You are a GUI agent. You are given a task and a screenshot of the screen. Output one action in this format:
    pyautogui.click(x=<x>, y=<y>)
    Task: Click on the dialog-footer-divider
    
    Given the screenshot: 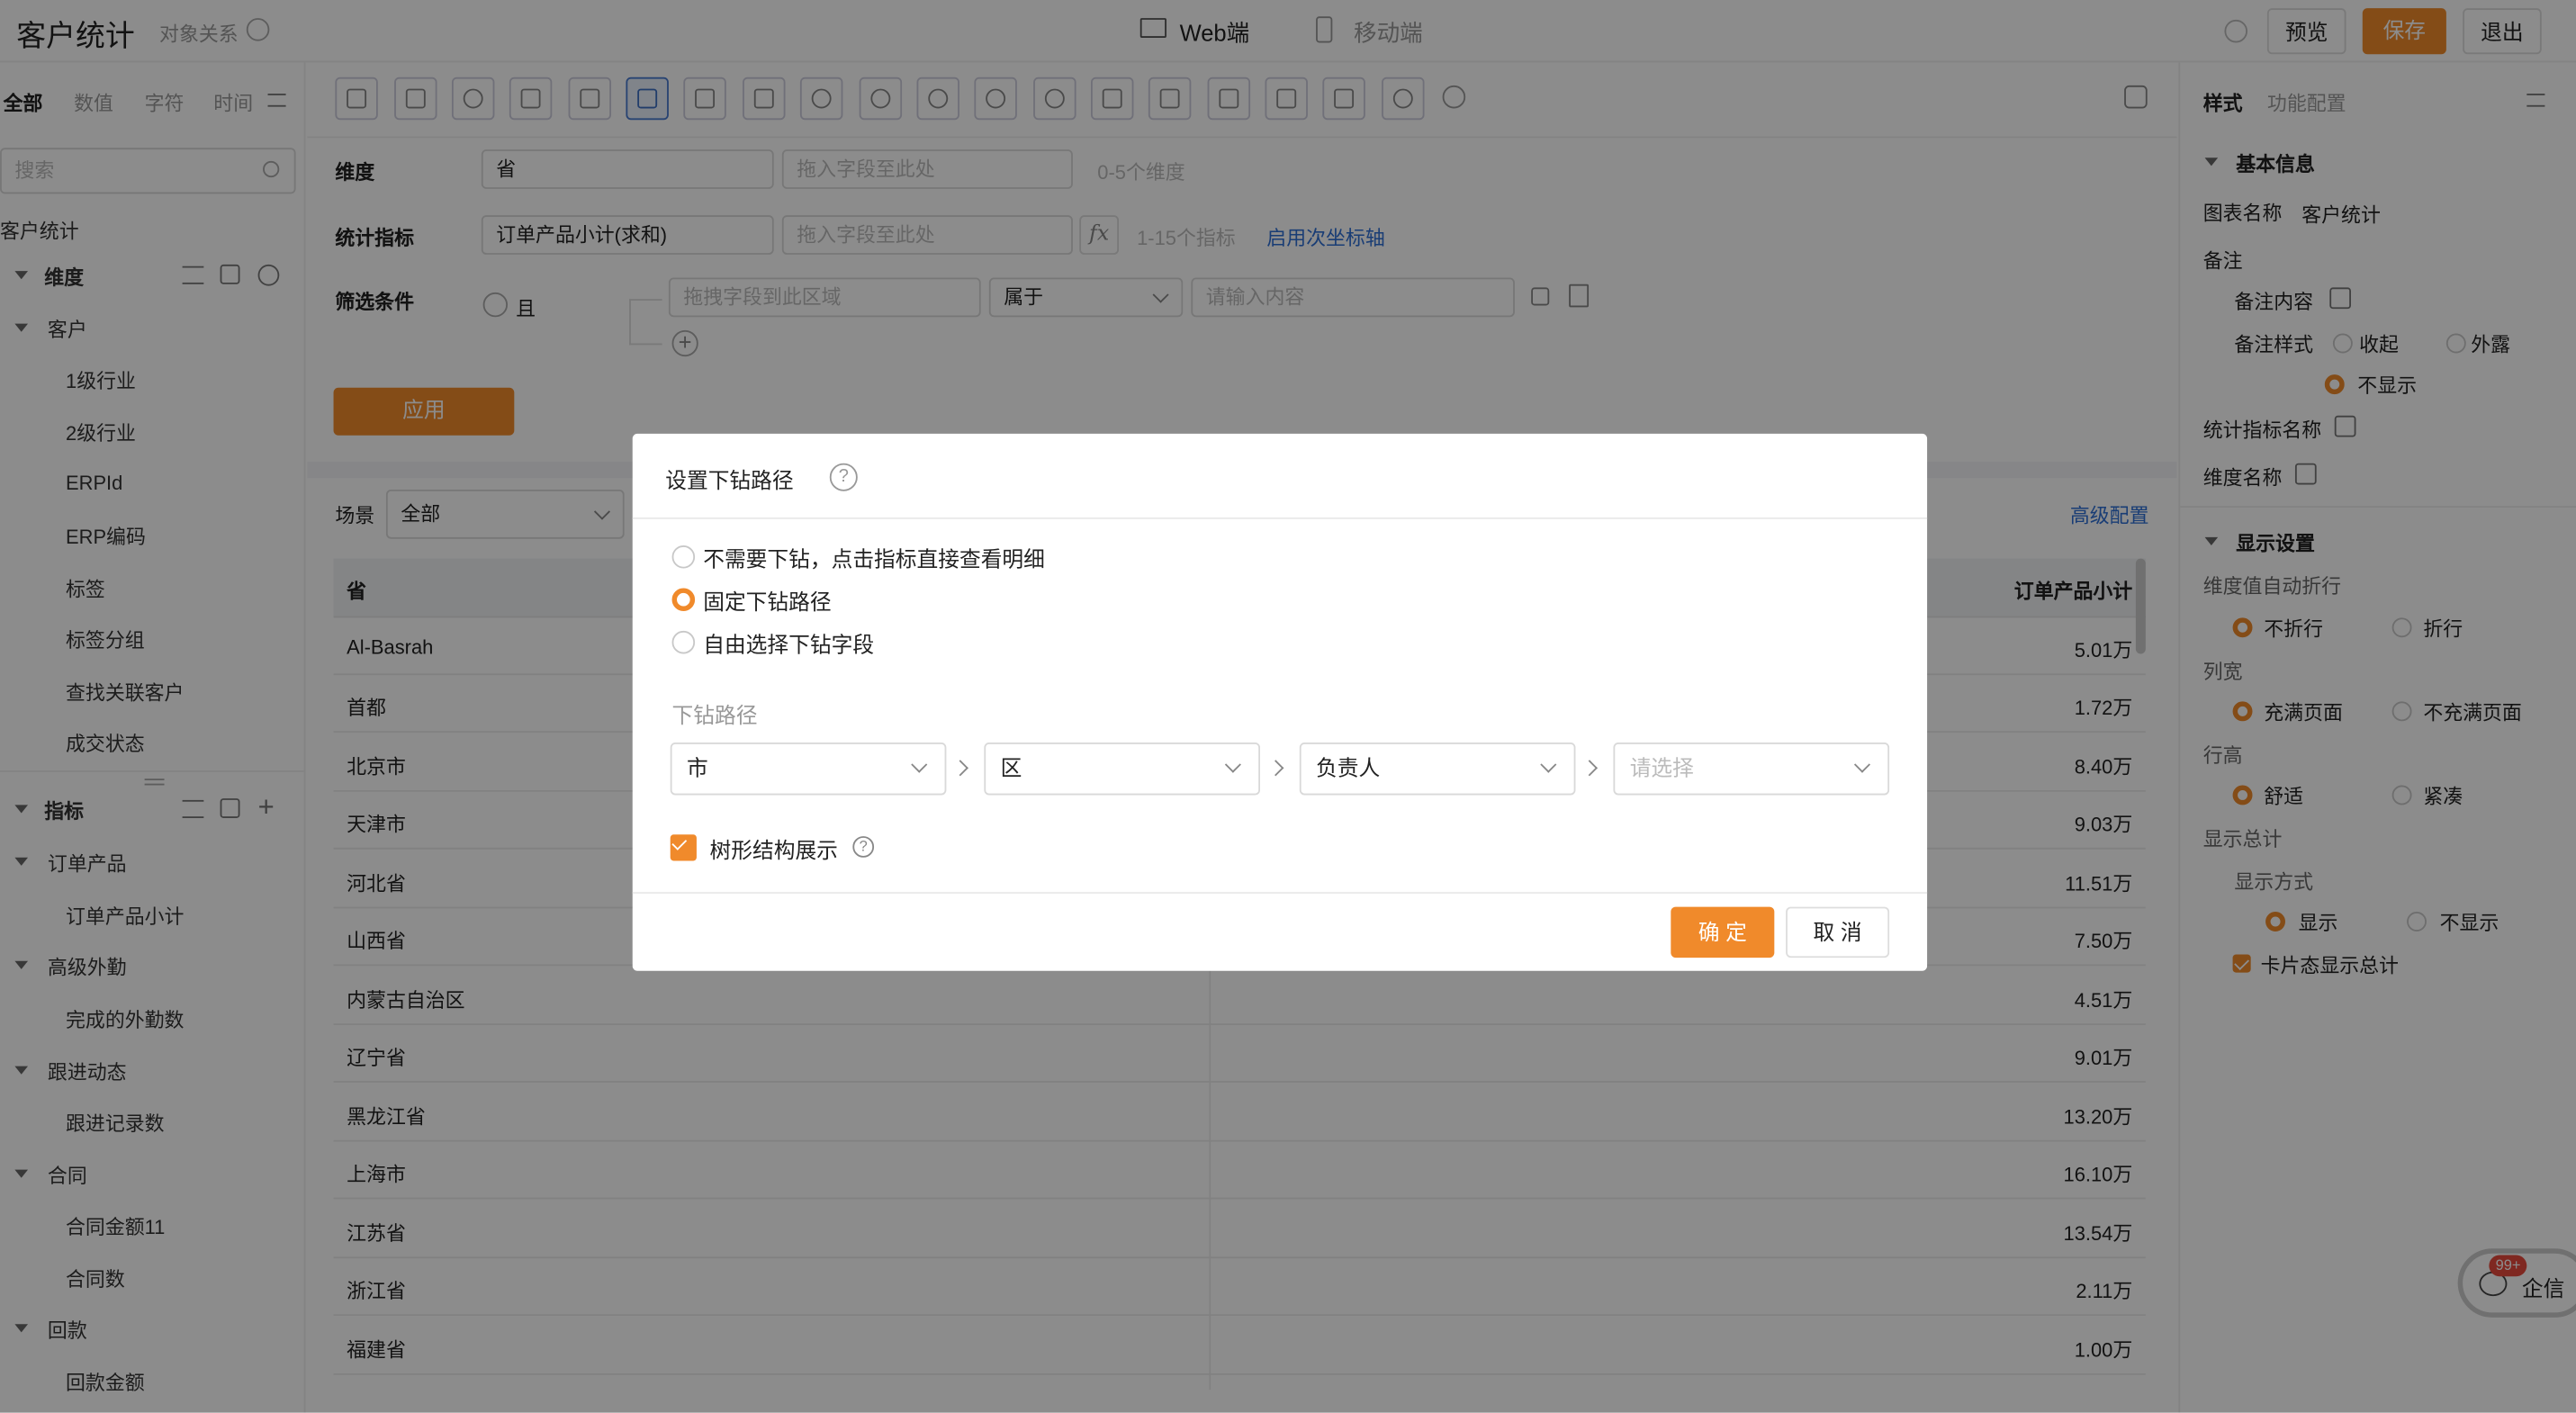 What is the action you would take?
    pyautogui.click(x=1280, y=893)
    